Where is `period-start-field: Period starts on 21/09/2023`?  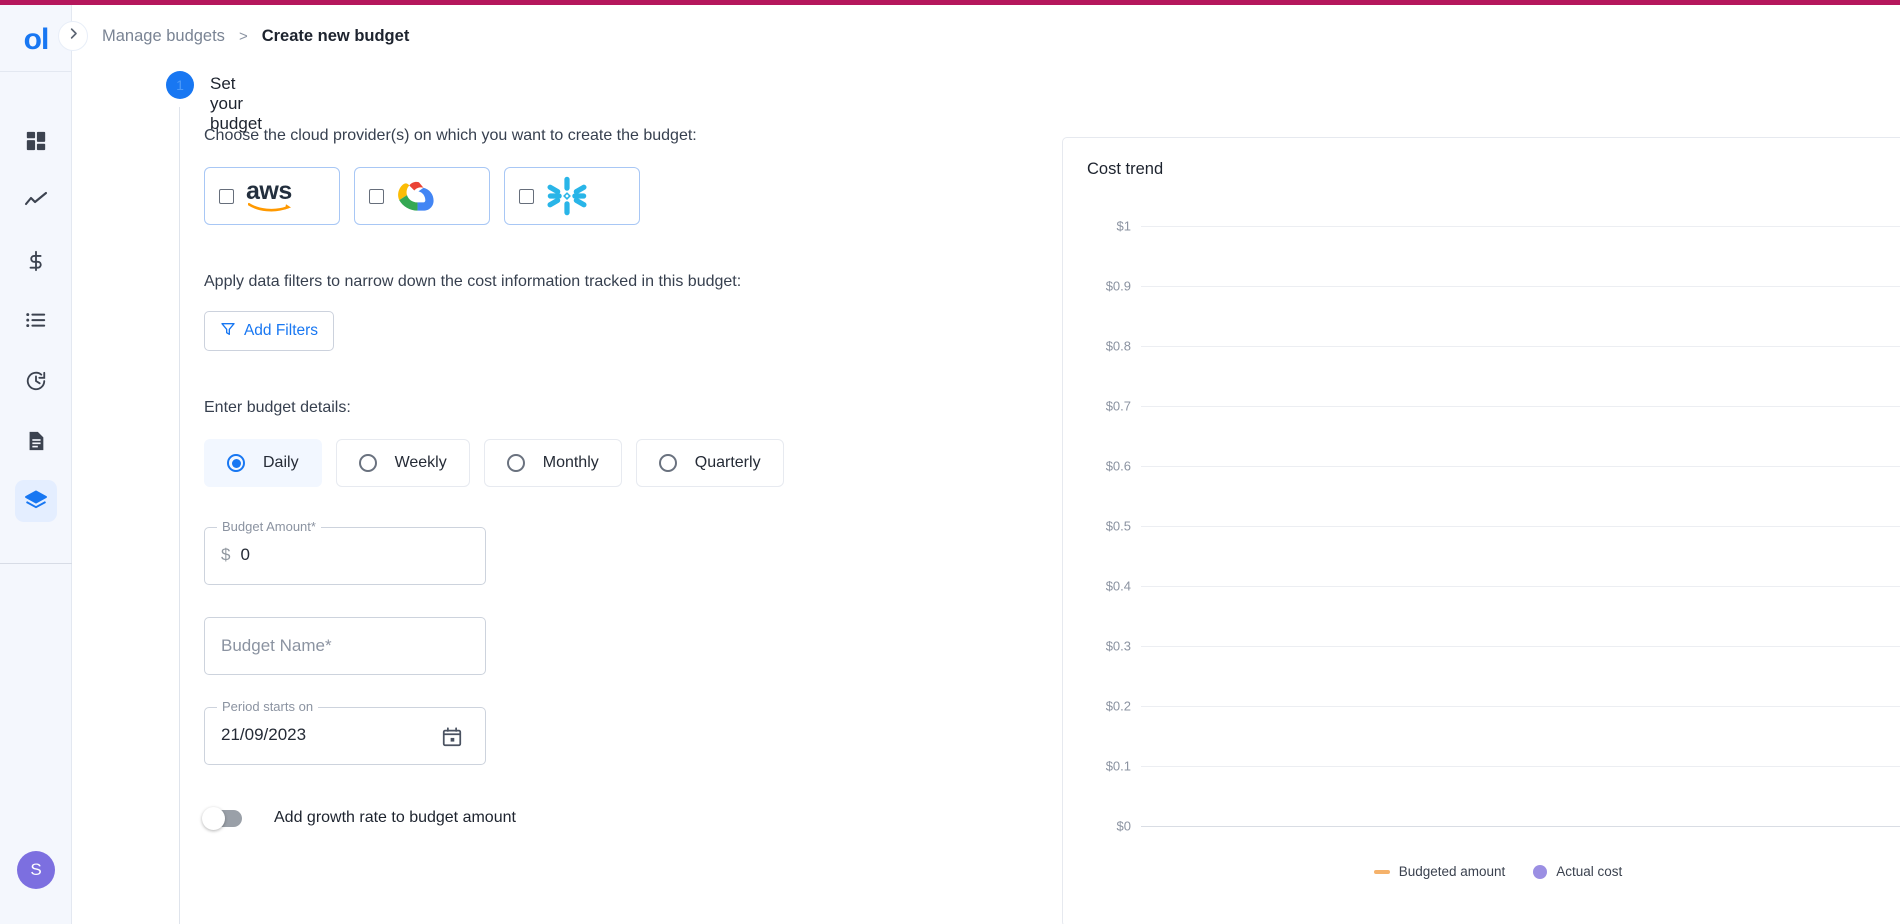
period-start-field: Period starts on 21/09/2023 is located at coordinates (345, 732).